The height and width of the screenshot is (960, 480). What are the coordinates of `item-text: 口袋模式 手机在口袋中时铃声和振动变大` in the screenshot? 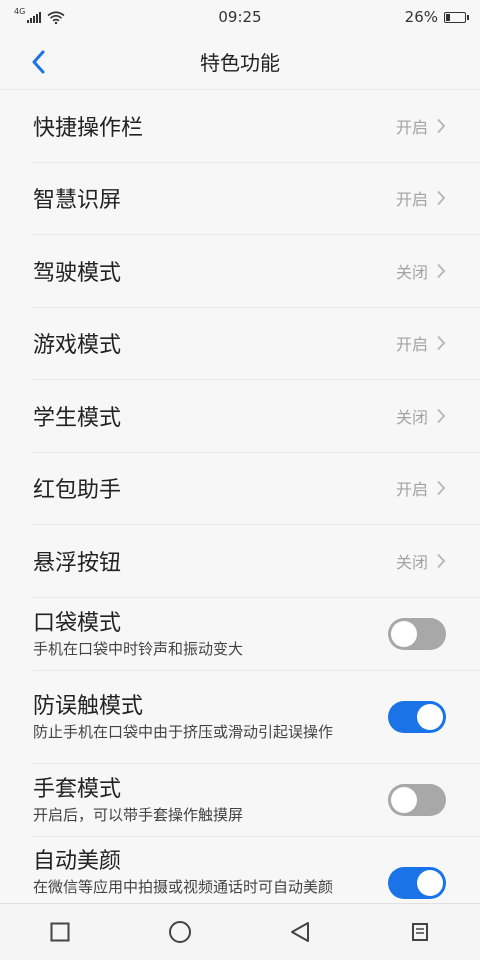 It's located at (210, 634).